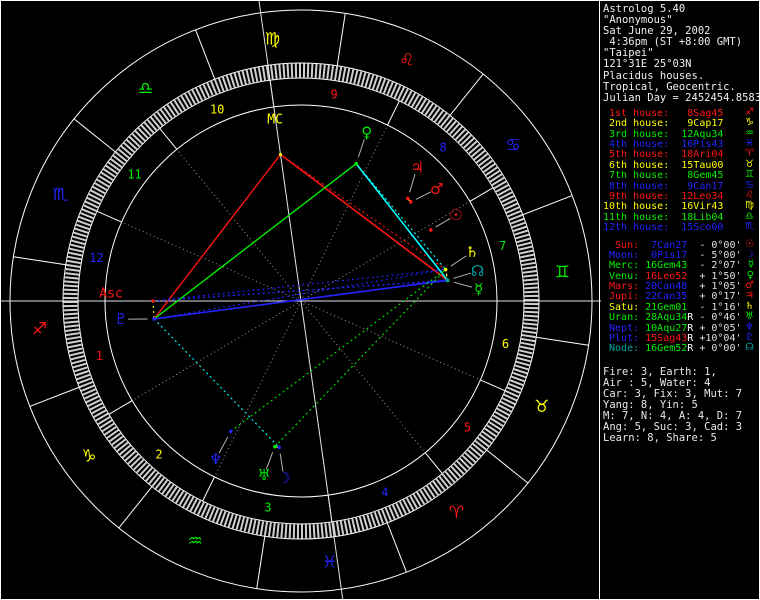  I want to click on node-icon: ☊, so click(477, 271).